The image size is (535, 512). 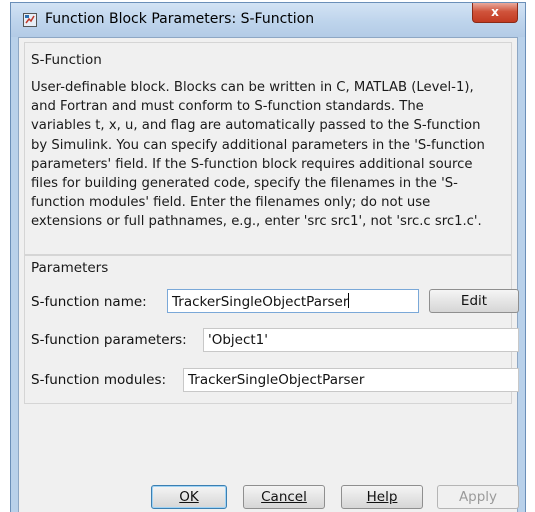 I want to click on sfunction-parameters-label: S-function parameters:, so click(x=109, y=340).